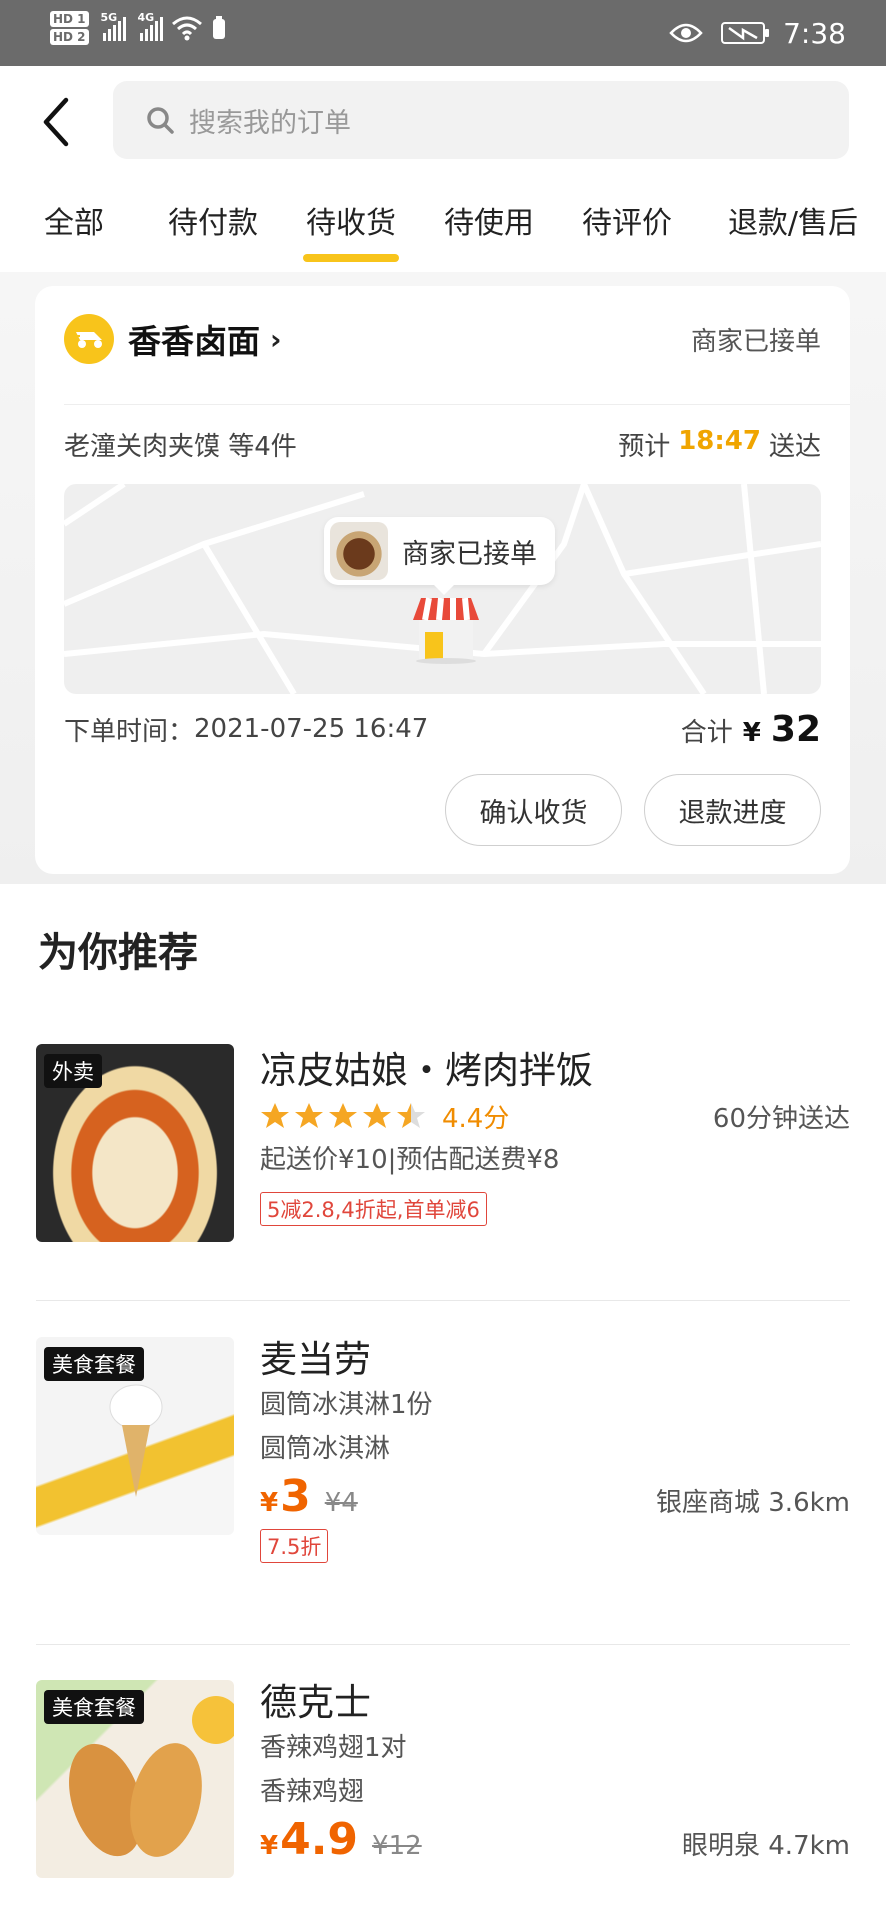 The image size is (886, 1920). Describe the element at coordinates (633, 810) in the screenshot. I see `order-actions: 确认收货 退款进度` at that location.